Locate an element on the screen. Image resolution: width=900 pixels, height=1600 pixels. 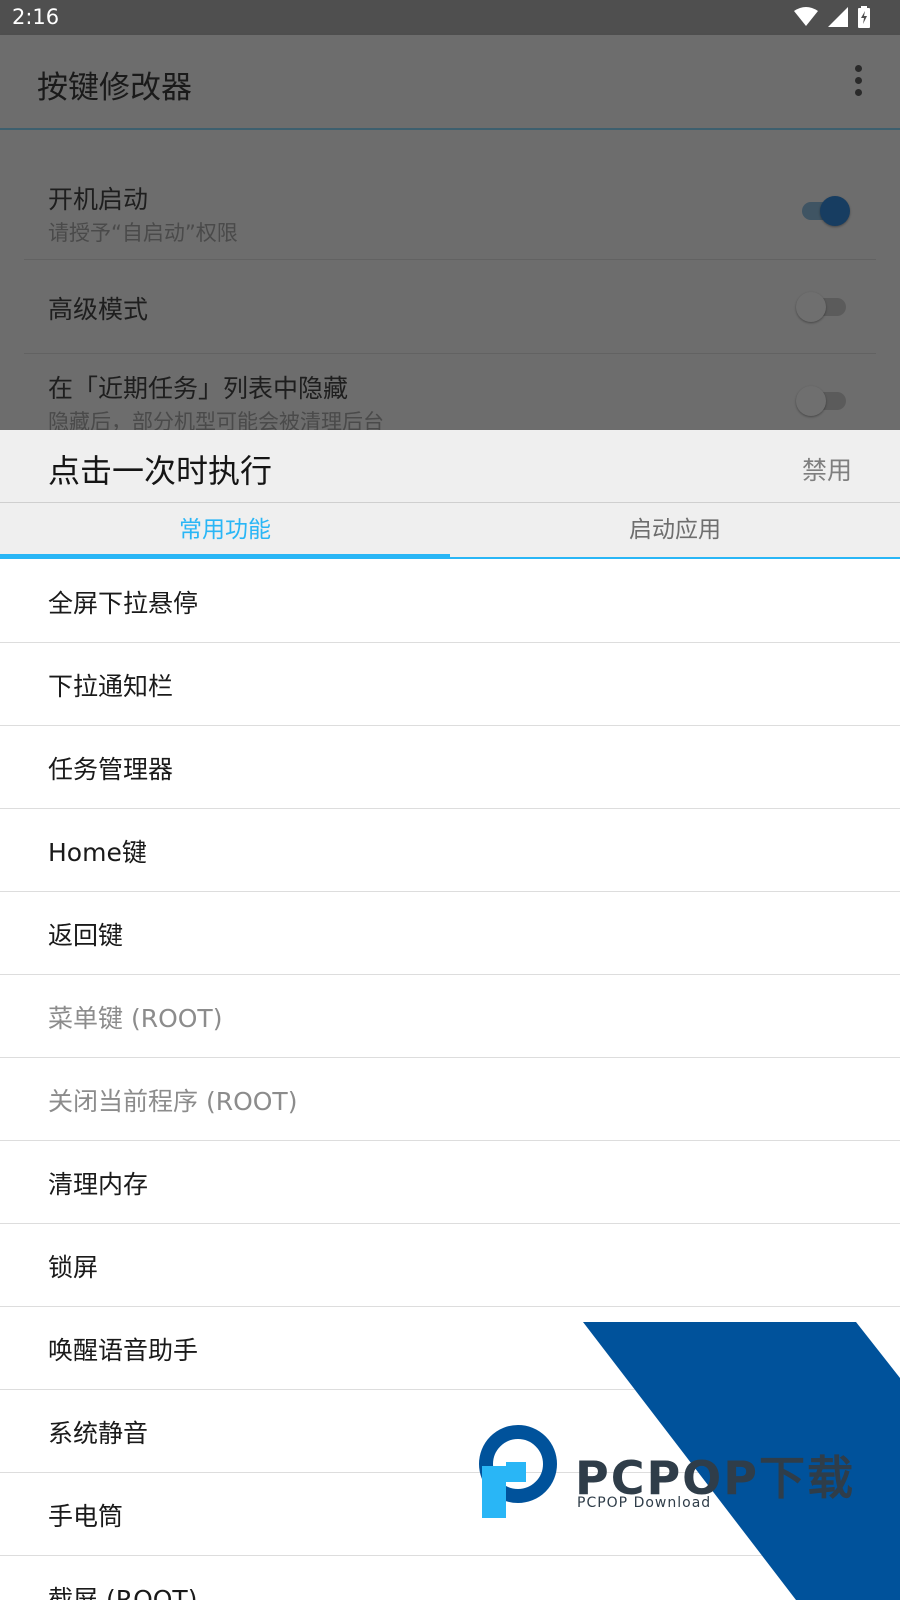
app-title: 按键修改器 is located at coordinates (114, 88).